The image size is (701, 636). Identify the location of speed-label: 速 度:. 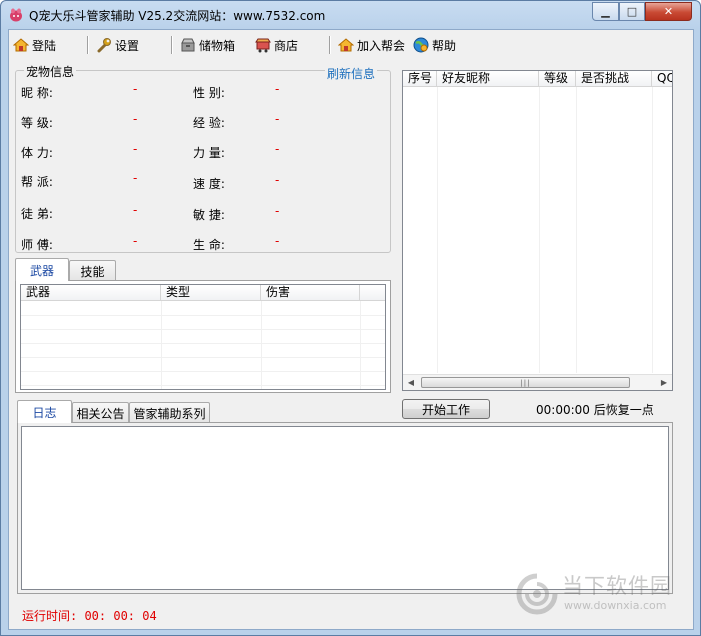
(209, 184).